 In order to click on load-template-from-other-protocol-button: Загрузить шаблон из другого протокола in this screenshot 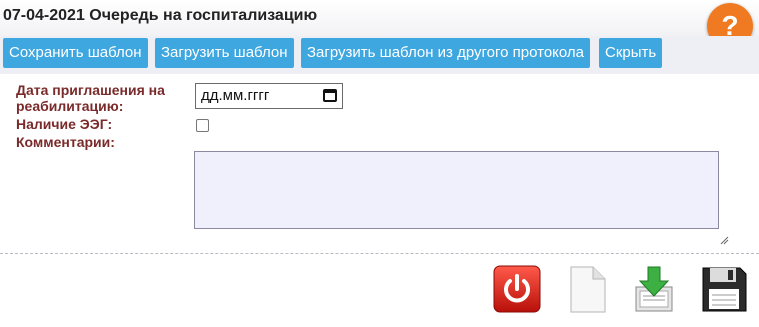, I will do `click(446, 53)`.